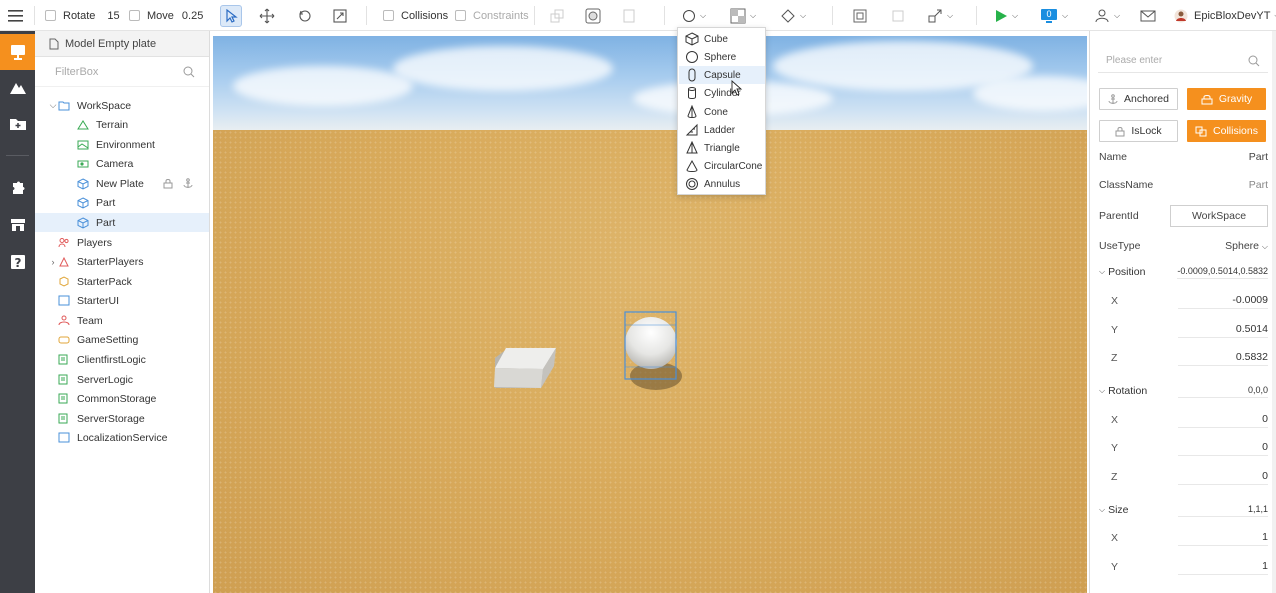  Describe the element at coordinates (525, 368) in the screenshot. I see `plate-part` at that location.